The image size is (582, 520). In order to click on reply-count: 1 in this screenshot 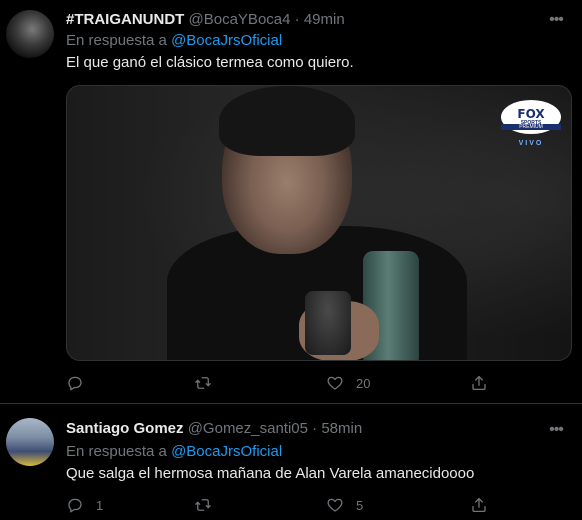, I will do `click(100, 505)`.